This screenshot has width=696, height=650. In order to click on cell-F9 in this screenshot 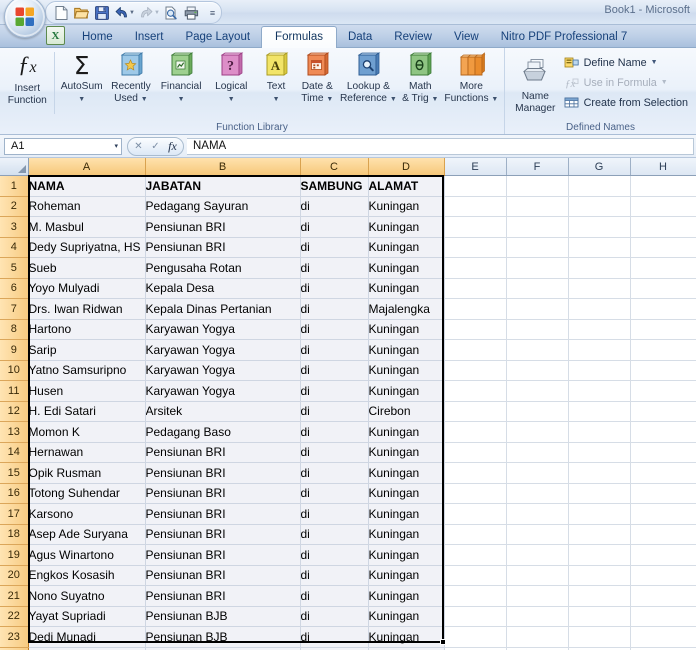, I will do `click(537, 350)`.